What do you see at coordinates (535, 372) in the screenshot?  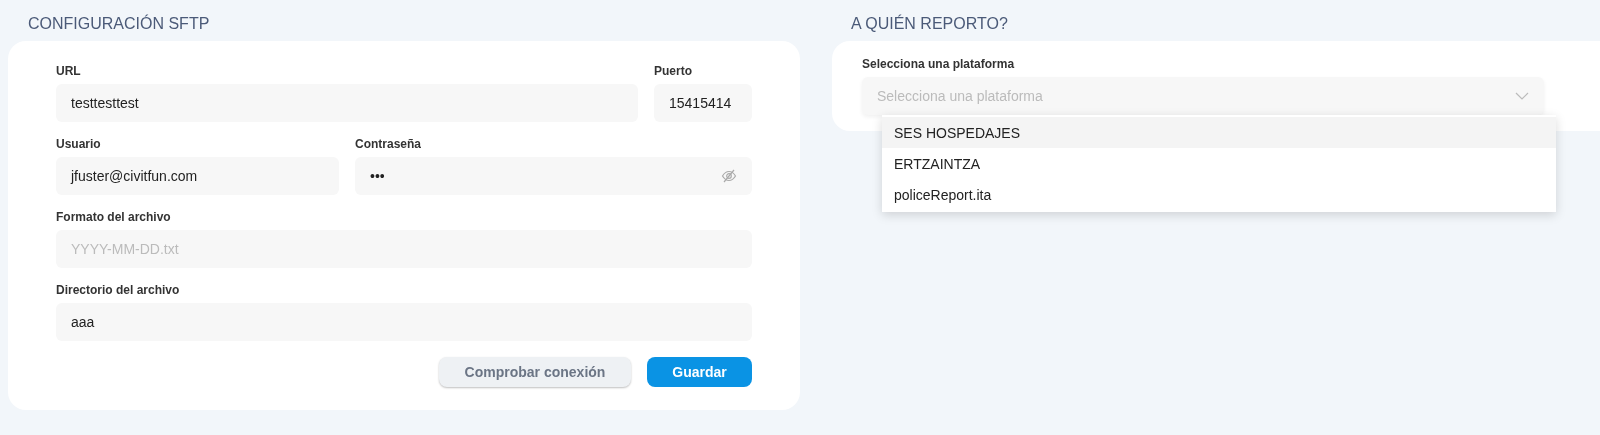 I see `test-connection-button: Comprobar conexión` at bounding box center [535, 372].